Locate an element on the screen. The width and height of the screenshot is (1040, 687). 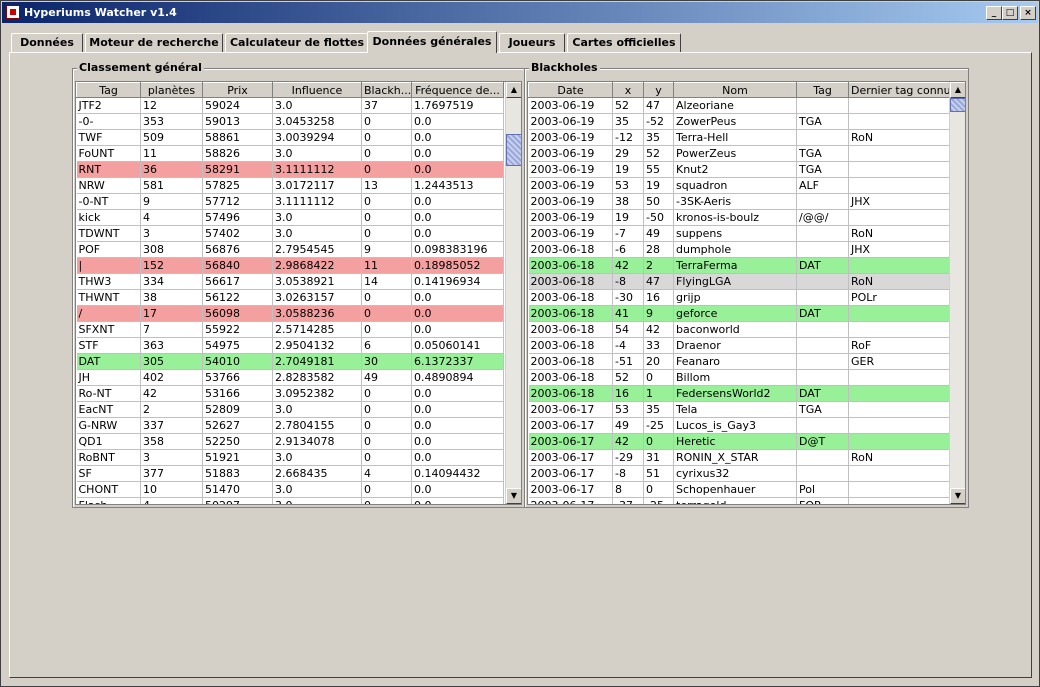
table-row: CHONT 10 51470 3.0 0 0.0 is located at coordinates (290, 489).